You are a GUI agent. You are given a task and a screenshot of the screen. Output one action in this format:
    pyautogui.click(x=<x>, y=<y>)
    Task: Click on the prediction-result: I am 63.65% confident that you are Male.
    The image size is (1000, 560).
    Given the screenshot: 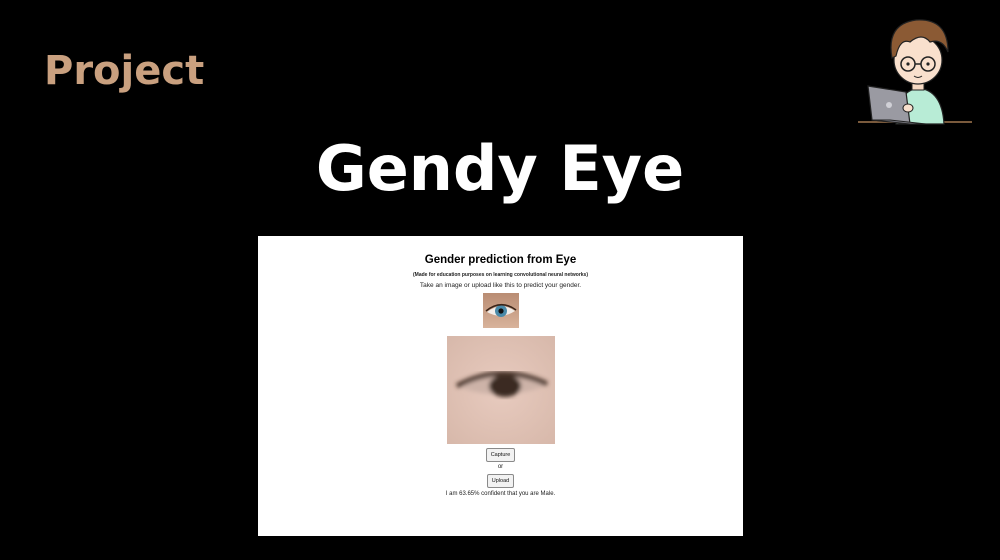 What is the action you would take?
    pyautogui.click(x=500, y=494)
    